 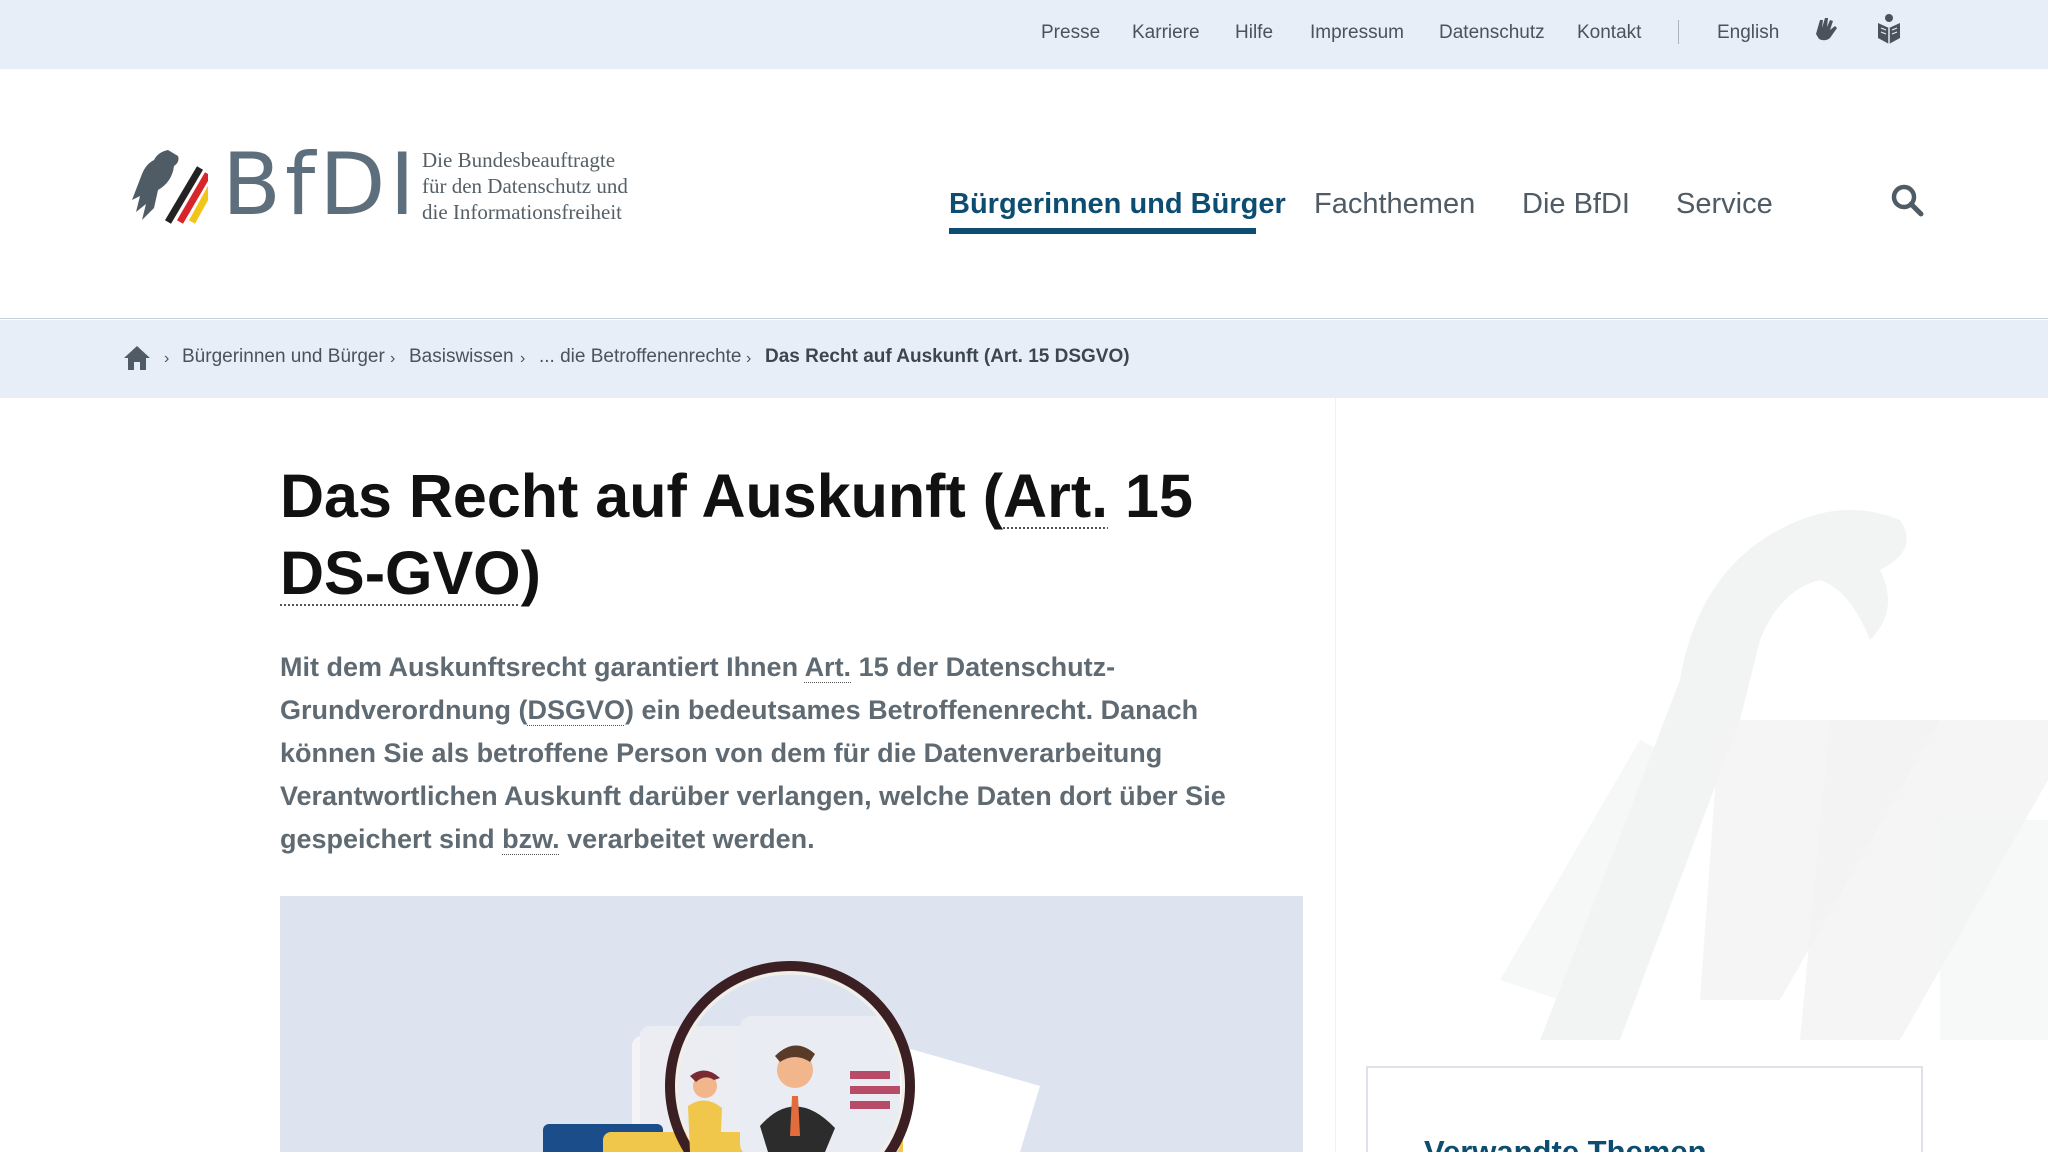 What do you see at coordinates (522, 212) in the screenshot?
I see `logo-subtitle-line: die Informationsfreiheit` at bounding box center [522, 212].